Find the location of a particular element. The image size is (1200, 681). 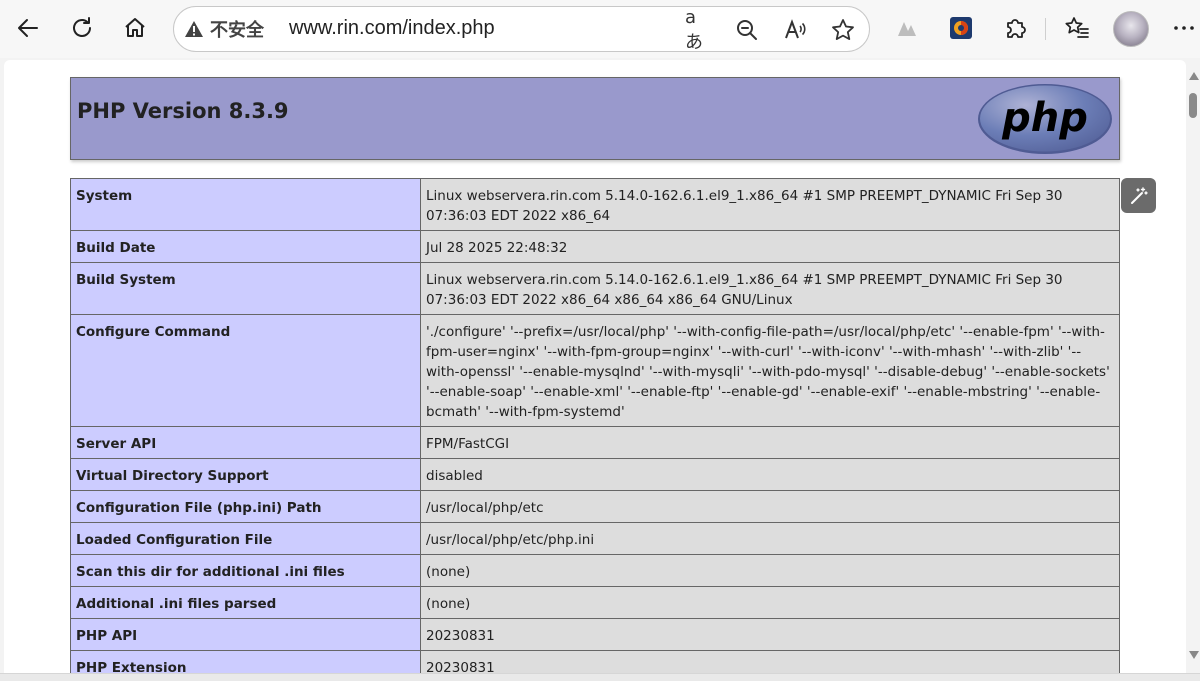

translate-button: aあ is located at coordinates (699, 30).